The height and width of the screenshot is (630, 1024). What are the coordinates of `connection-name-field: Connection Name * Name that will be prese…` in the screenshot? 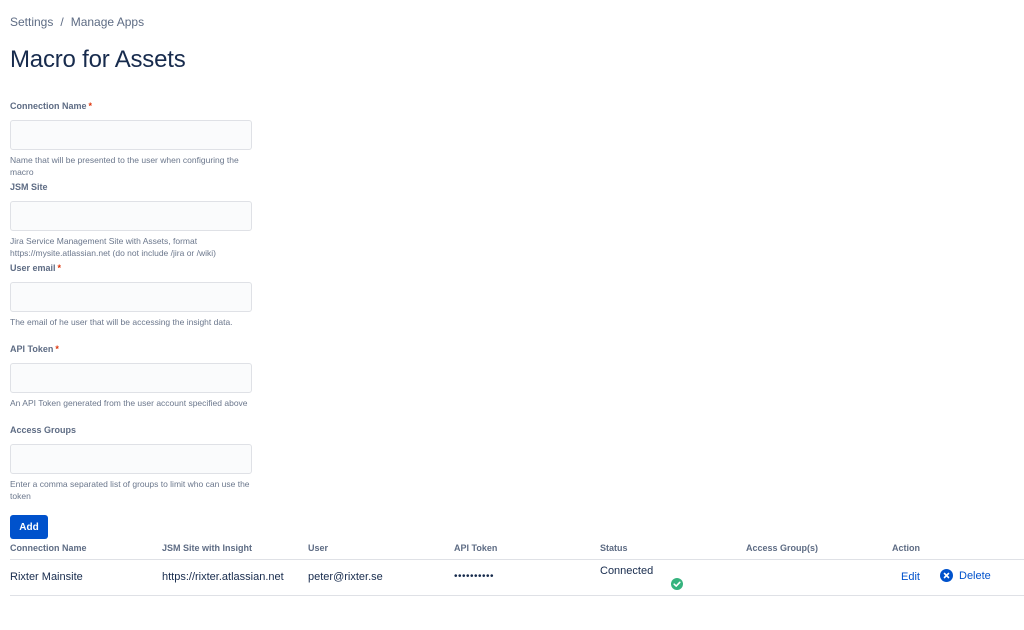 It's located at (131, 139).